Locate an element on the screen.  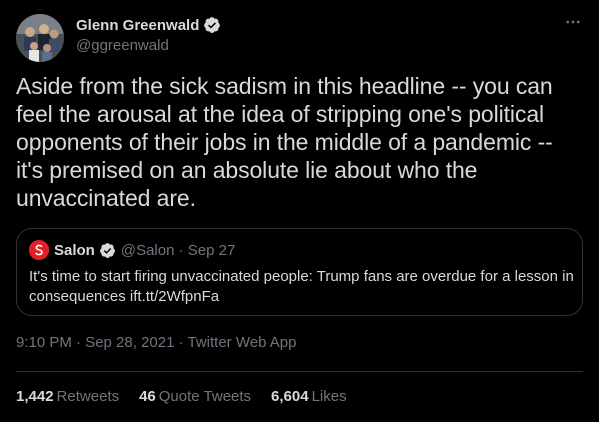
tweet-header: Glenn Greenwald @ggreenwald is located at coordinates (299, 37).